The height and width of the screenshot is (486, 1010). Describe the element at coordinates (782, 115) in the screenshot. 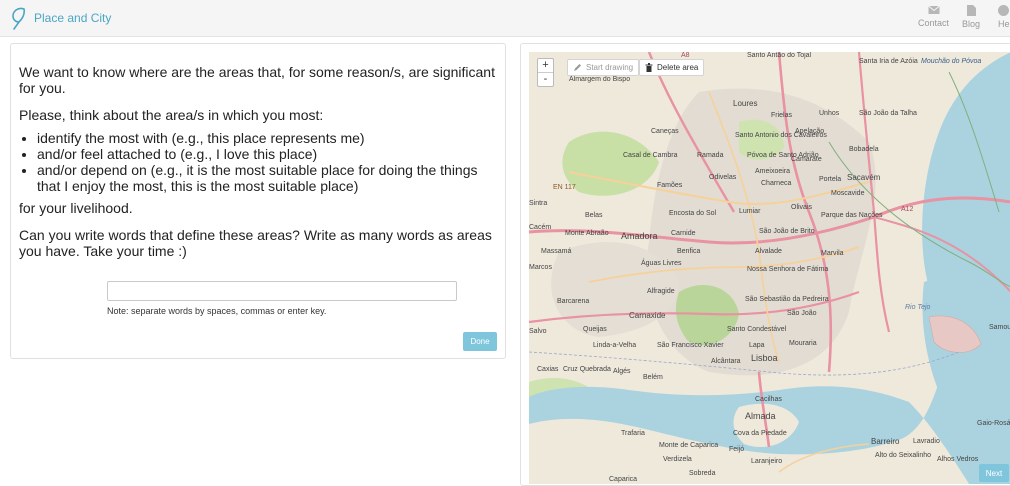

I see `map-label: Frielas` at that location.